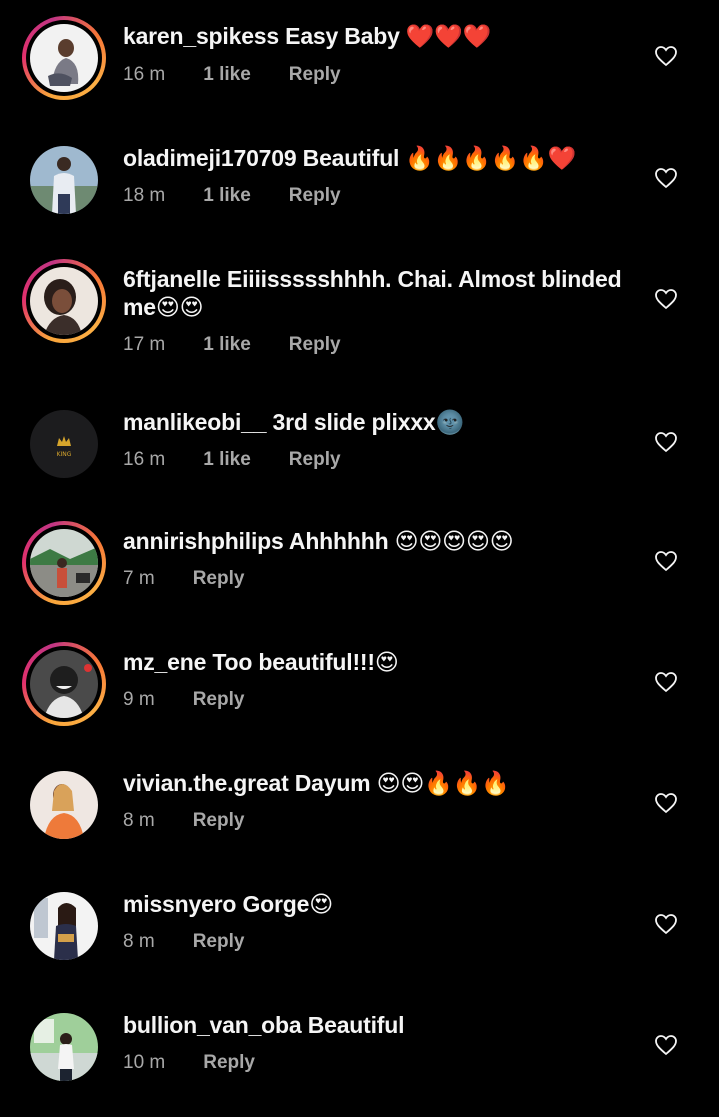 The width and height of the screenshot is (719, 1117). I want to click on comment-username: oladimeji170709, so click(210, 158).